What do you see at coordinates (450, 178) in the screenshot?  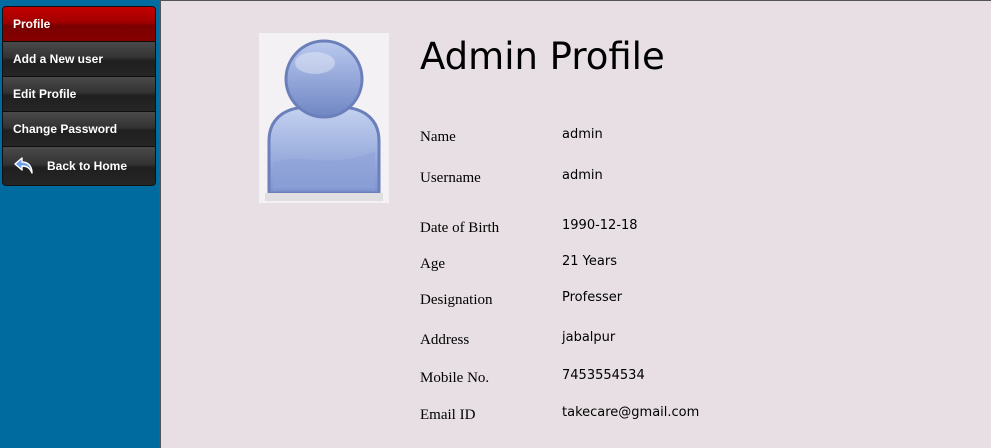 I see `field-label: Username` at bounding box center [450, 178].